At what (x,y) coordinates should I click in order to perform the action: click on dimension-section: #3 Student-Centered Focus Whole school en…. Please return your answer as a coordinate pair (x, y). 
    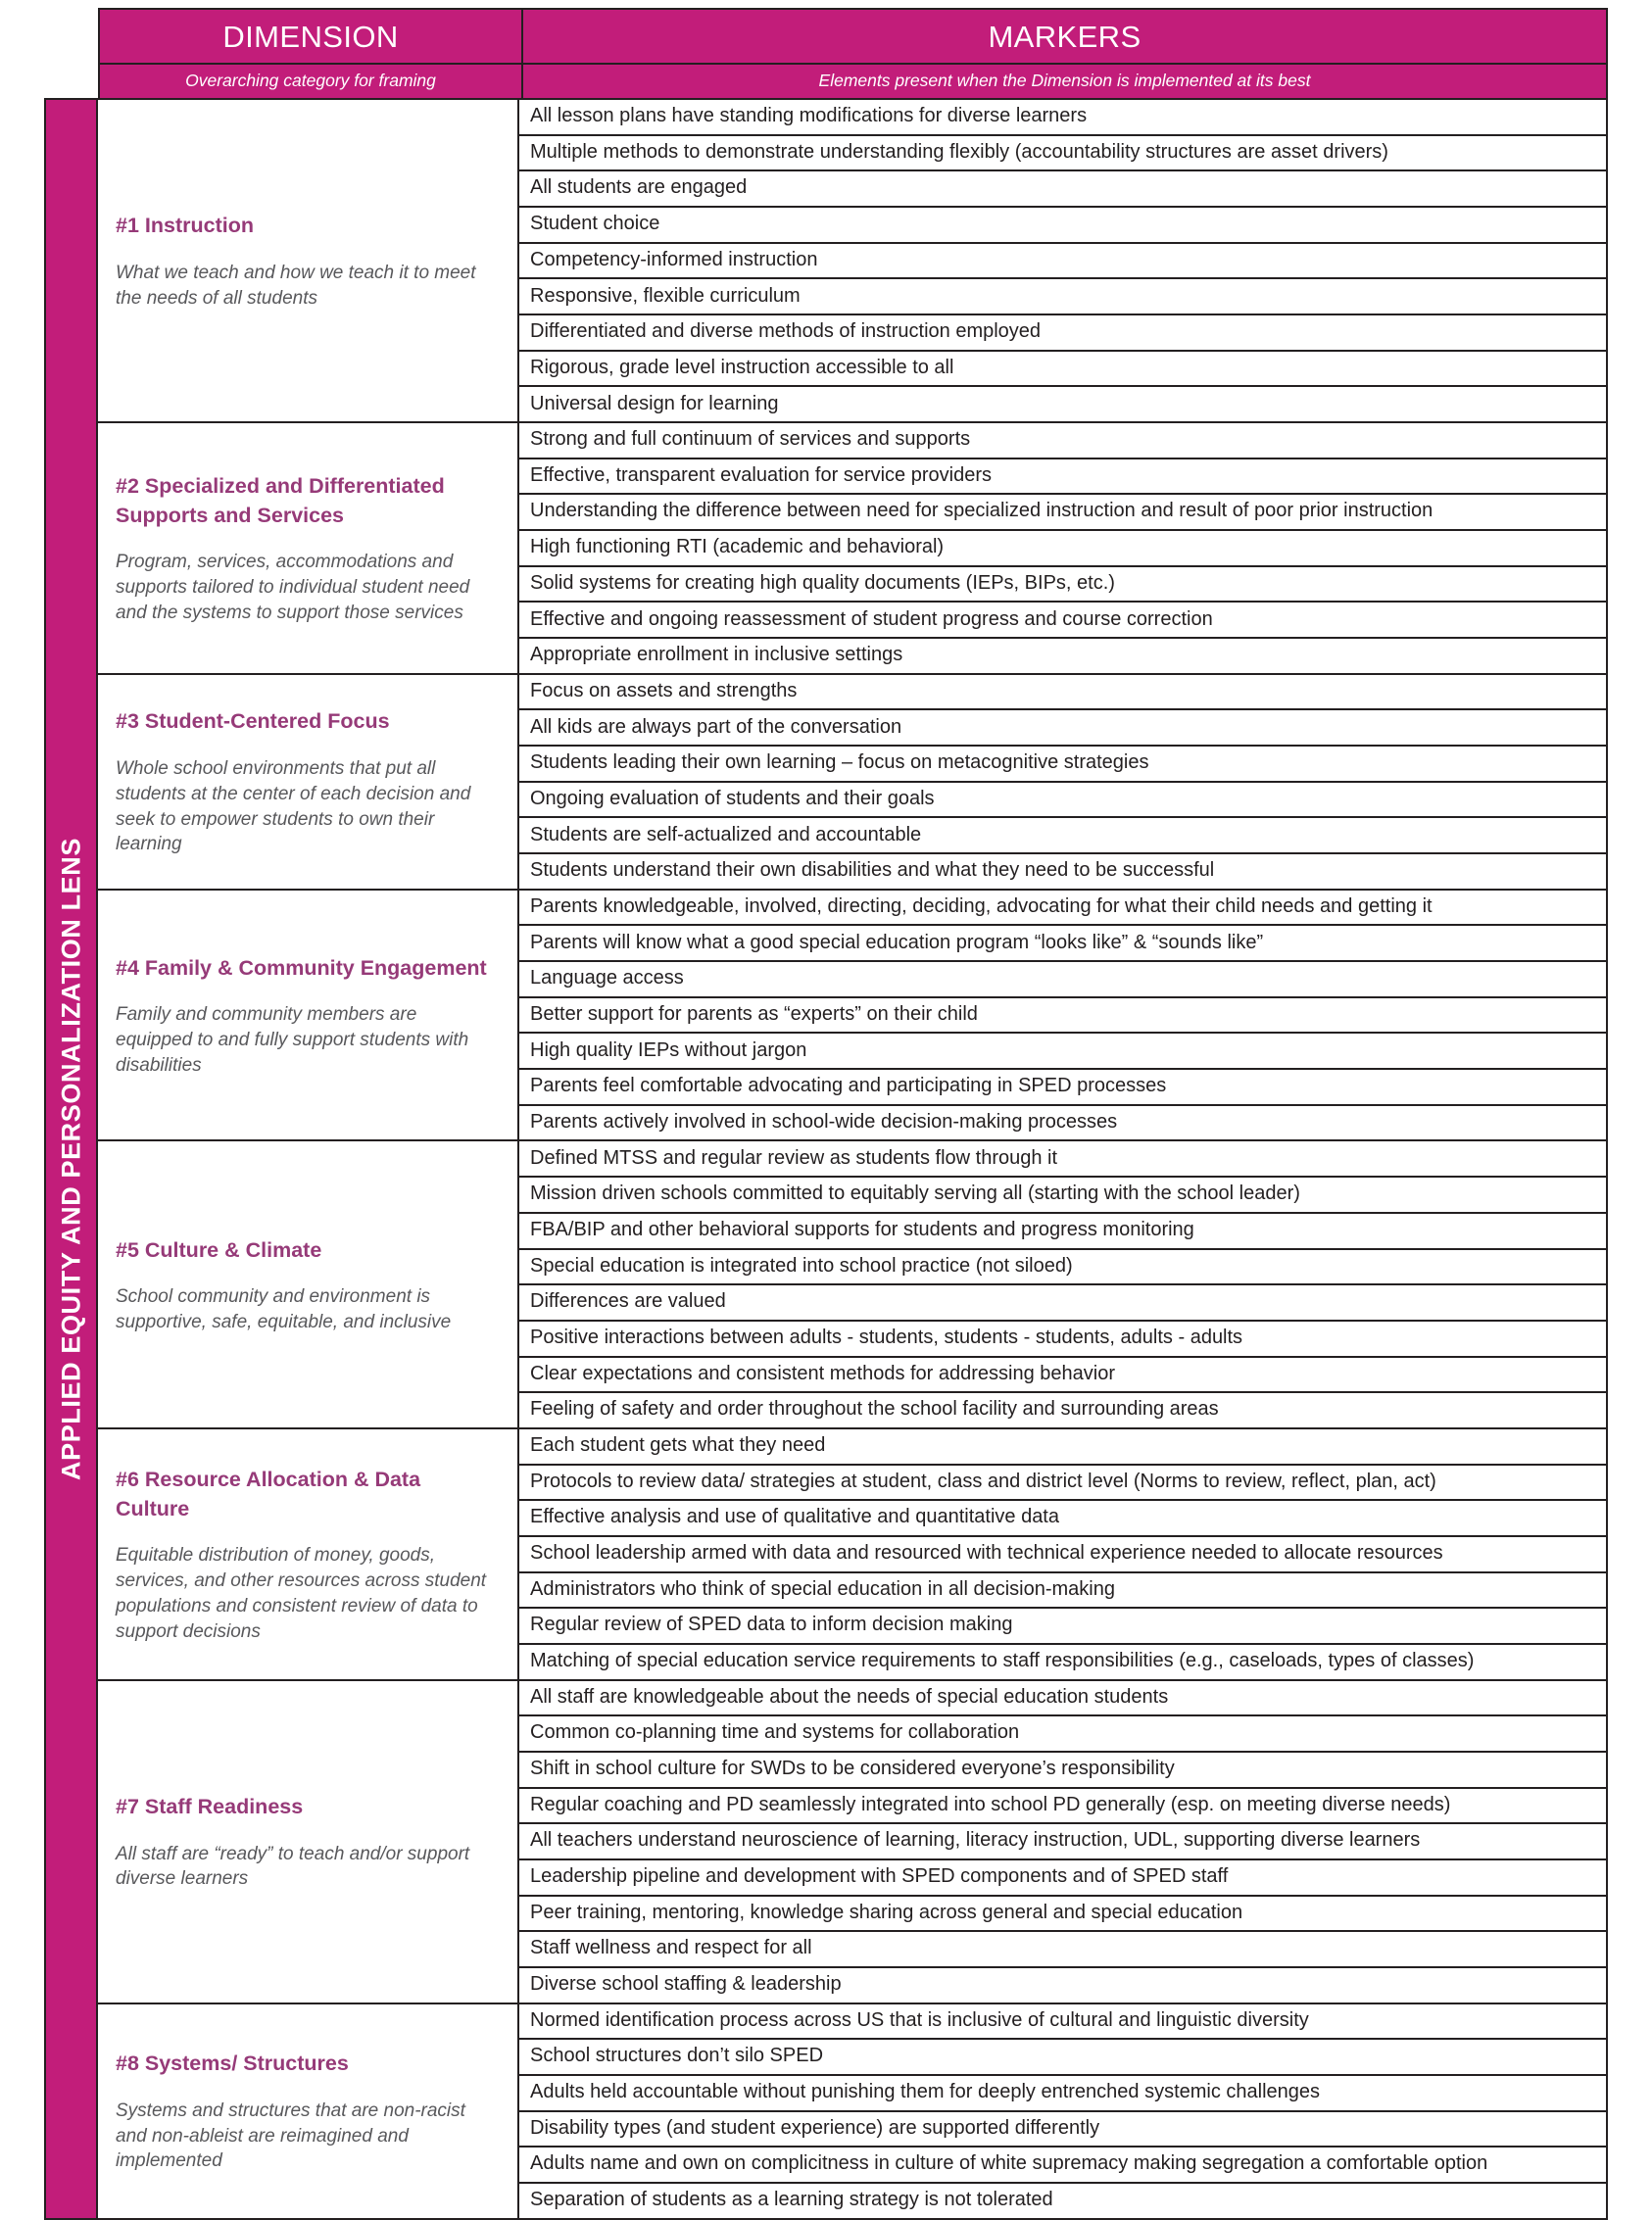
    Looking at the image, I should click on (852, 782).